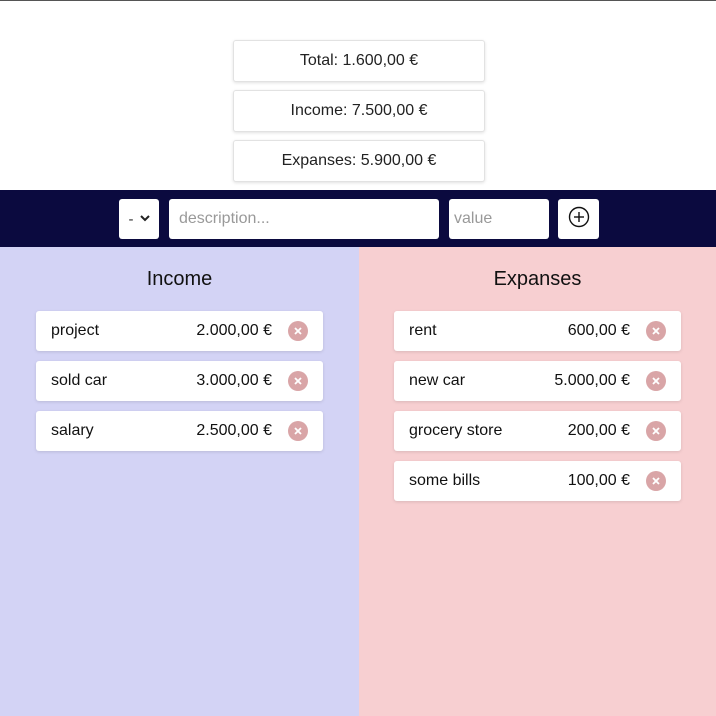 The image size is (716, 716). I want to click on income-title: Income, so click(179, 279).